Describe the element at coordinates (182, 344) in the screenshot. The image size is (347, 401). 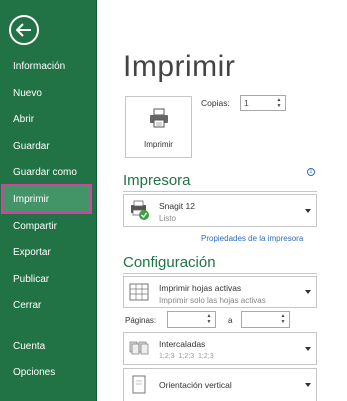
I see `collation-value: Intercaladas` at that location.